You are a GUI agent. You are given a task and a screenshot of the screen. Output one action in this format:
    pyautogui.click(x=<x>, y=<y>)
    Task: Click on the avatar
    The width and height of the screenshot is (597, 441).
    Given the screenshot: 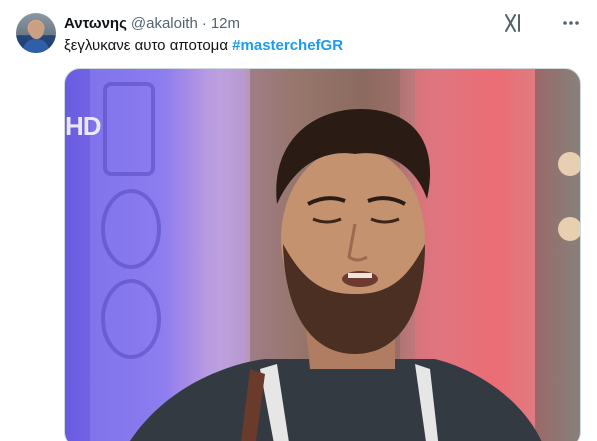 What is the action you would take?
    pyautogui.click(x=36, y=33)
    